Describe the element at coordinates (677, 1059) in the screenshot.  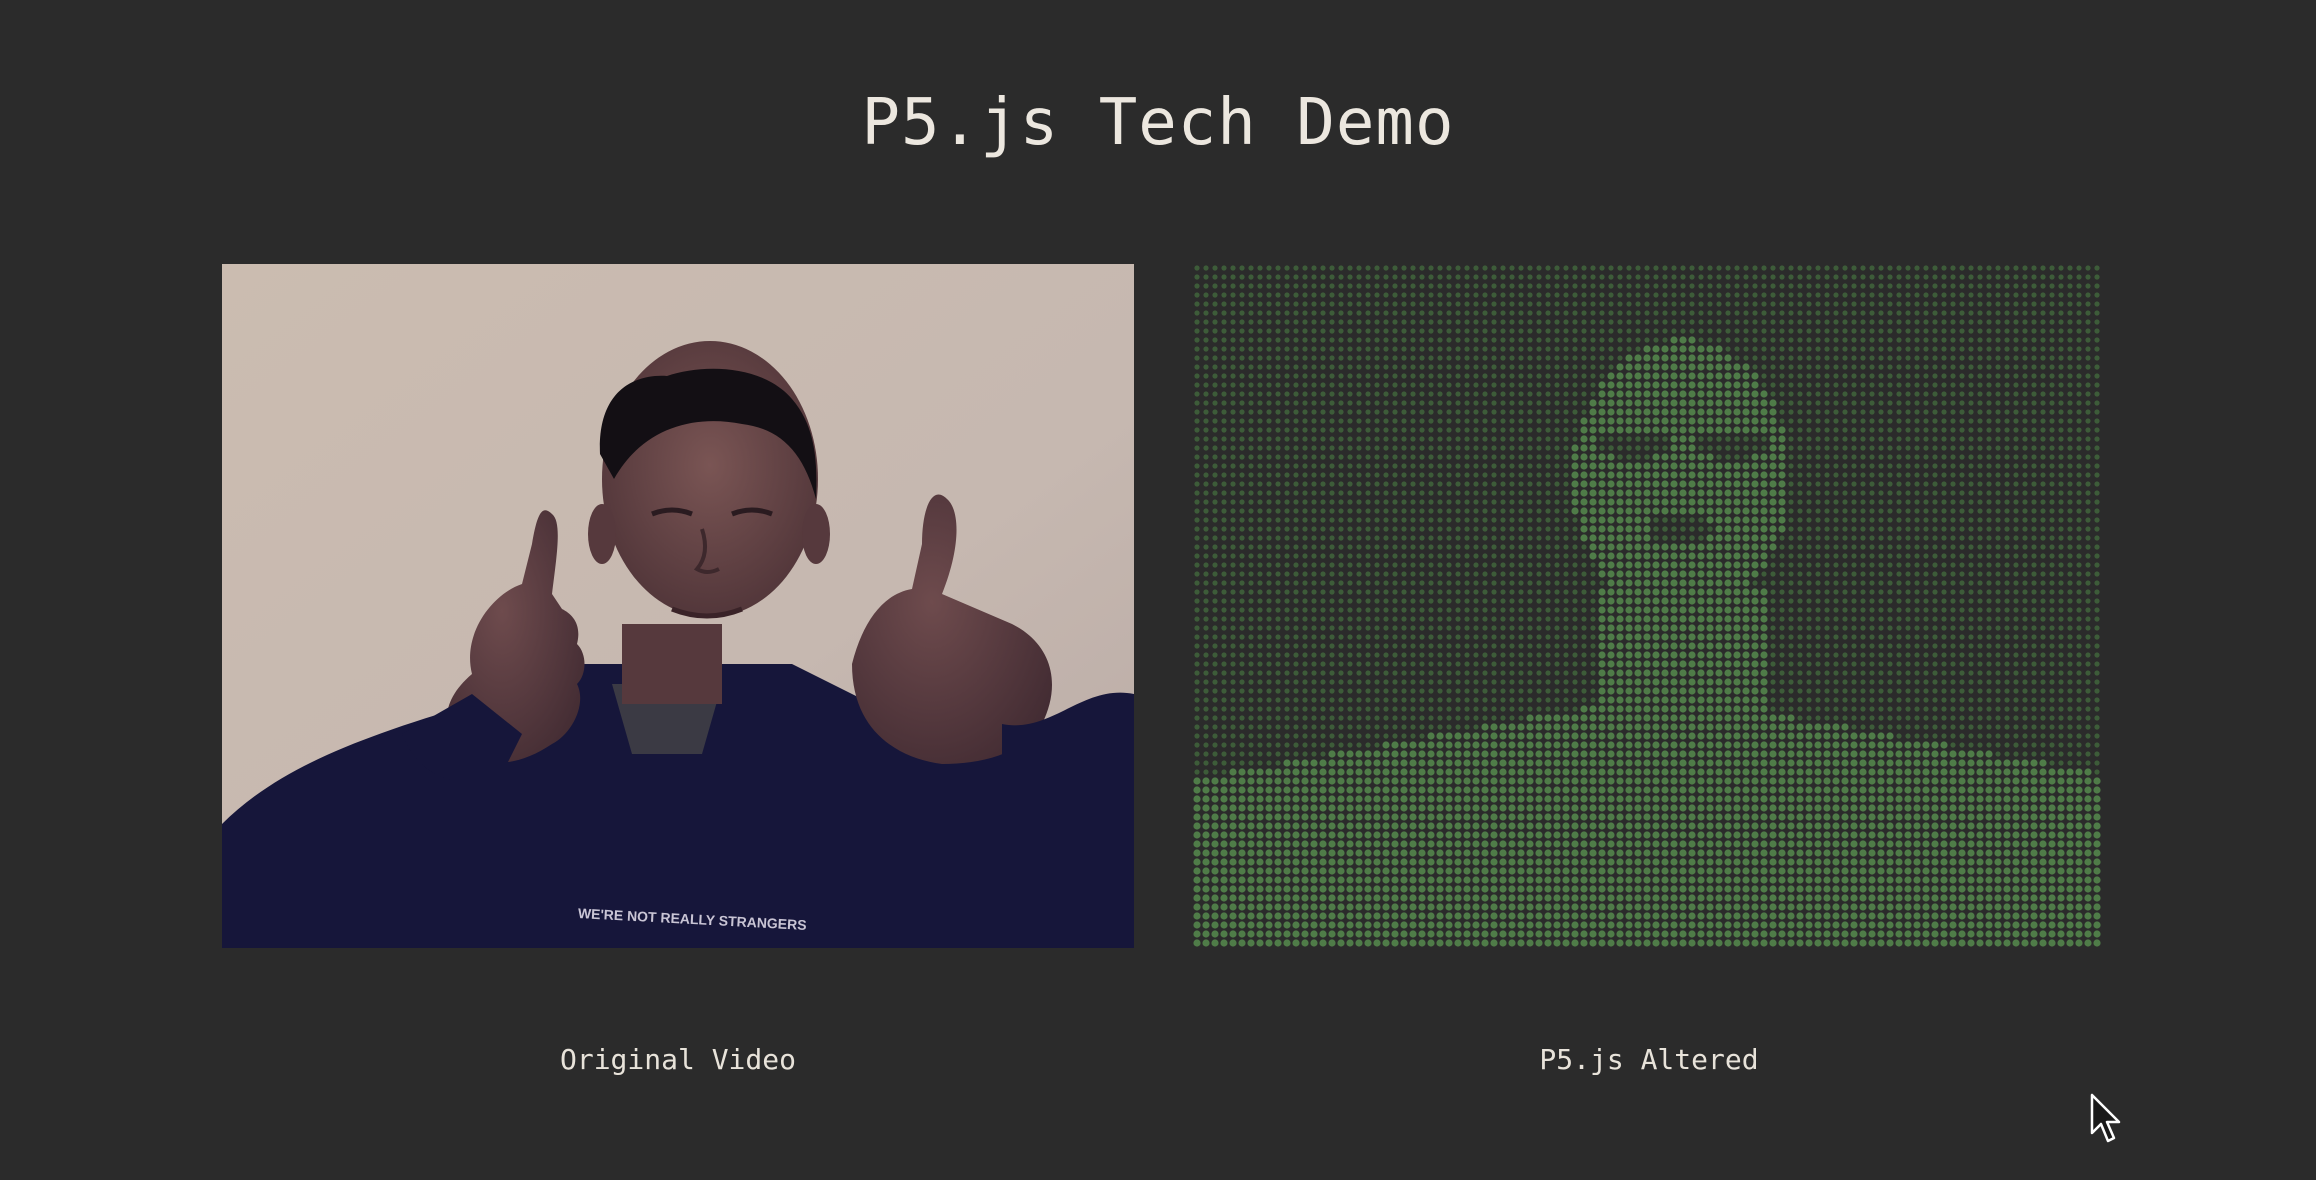
I see `original-video-caption: Original Video` at that location.